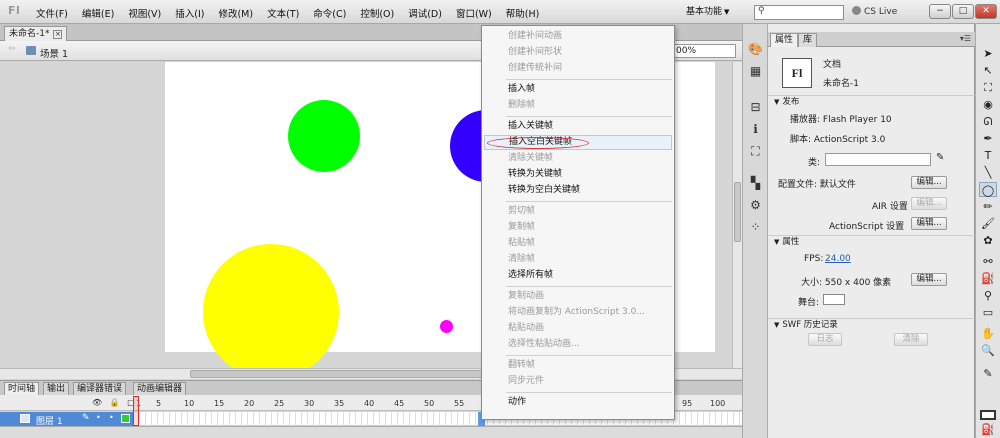  What do you see at coordinates (578, 243) in the screenshot?
I see `context-menu-item: 粘贴帧` at bounding box center [578, 243].